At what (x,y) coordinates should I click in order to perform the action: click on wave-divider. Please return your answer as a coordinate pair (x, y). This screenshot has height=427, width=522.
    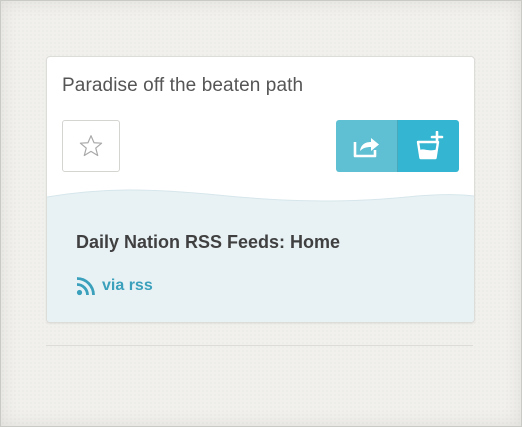
    Looking at the image, I should click on (260, 198).